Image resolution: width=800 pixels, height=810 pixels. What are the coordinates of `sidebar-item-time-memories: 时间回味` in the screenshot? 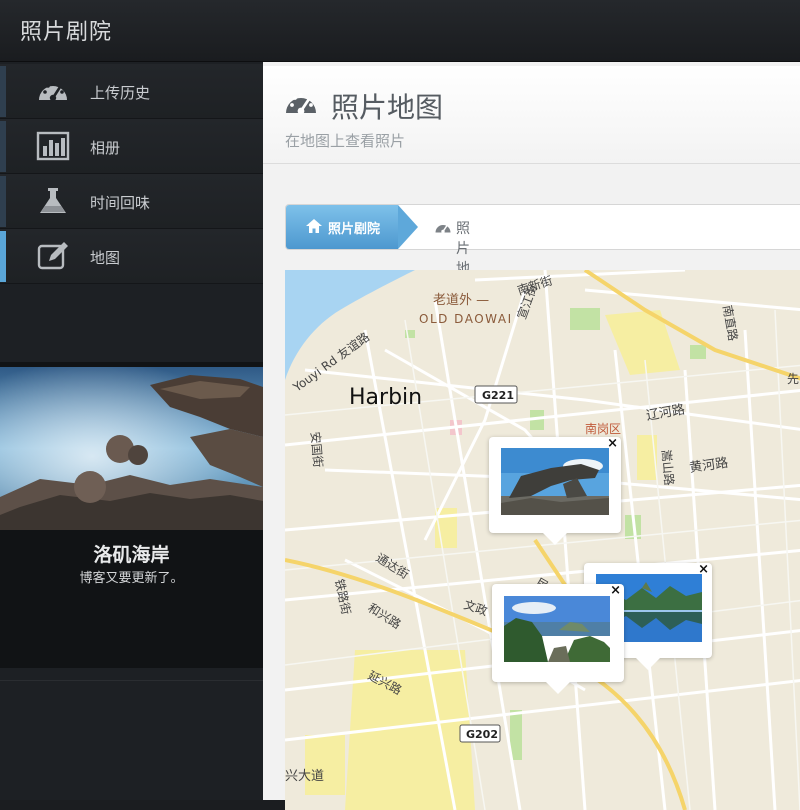 It's located at (131, 201).